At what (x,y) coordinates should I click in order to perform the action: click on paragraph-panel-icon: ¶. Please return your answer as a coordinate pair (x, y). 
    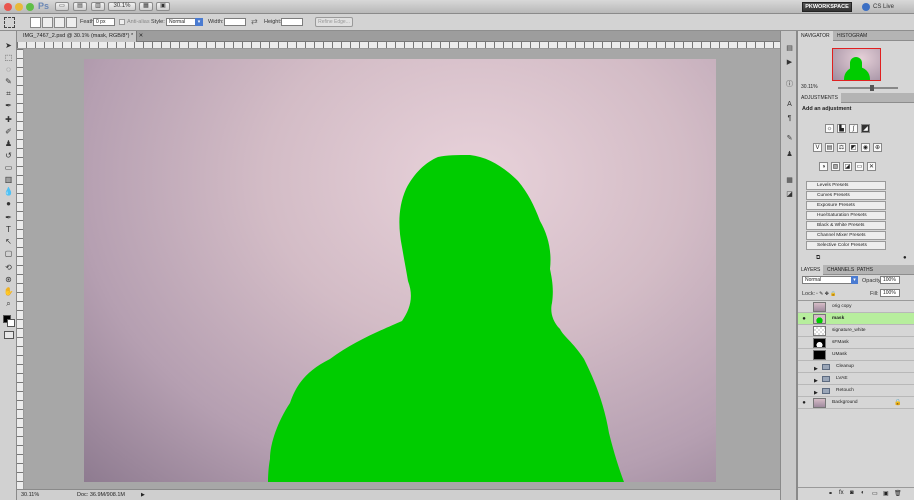
    Looking at the image, I should click on (789, 119).